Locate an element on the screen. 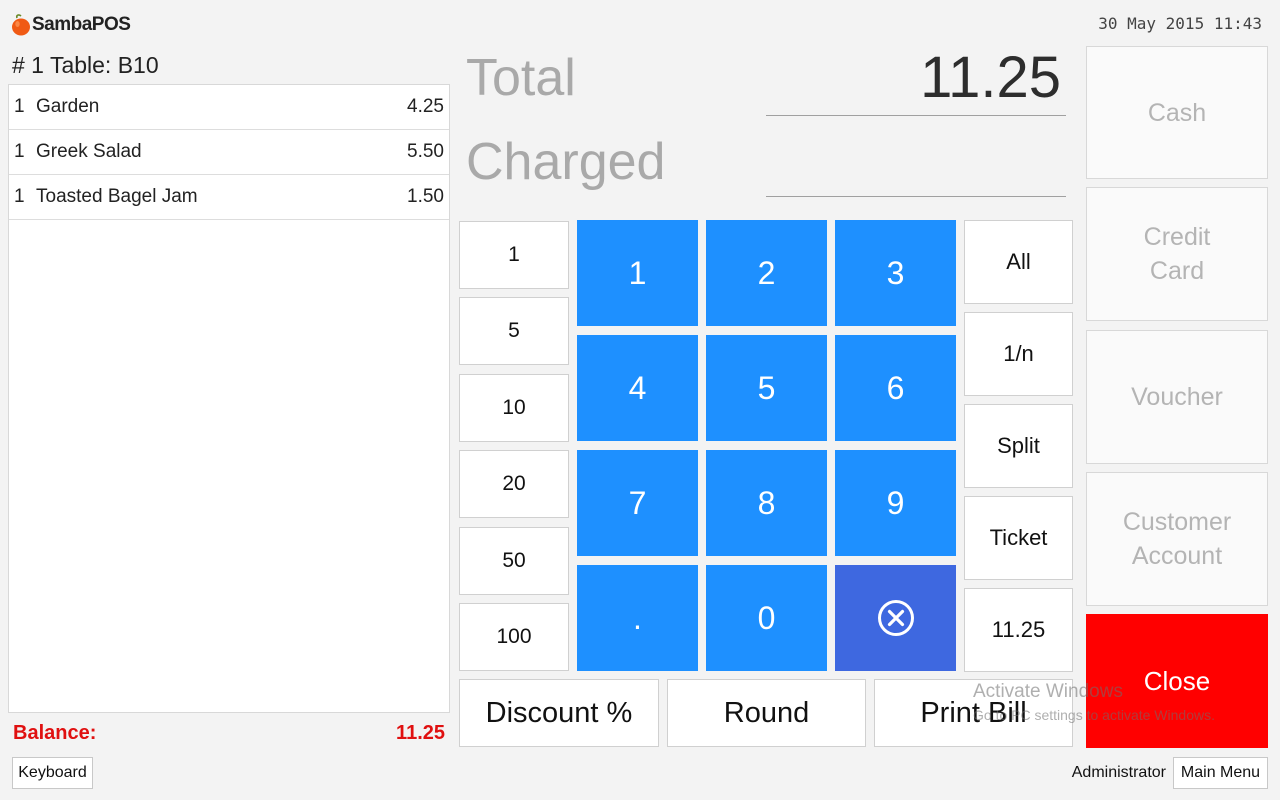  total-underline is located at coordinates (916, 115).